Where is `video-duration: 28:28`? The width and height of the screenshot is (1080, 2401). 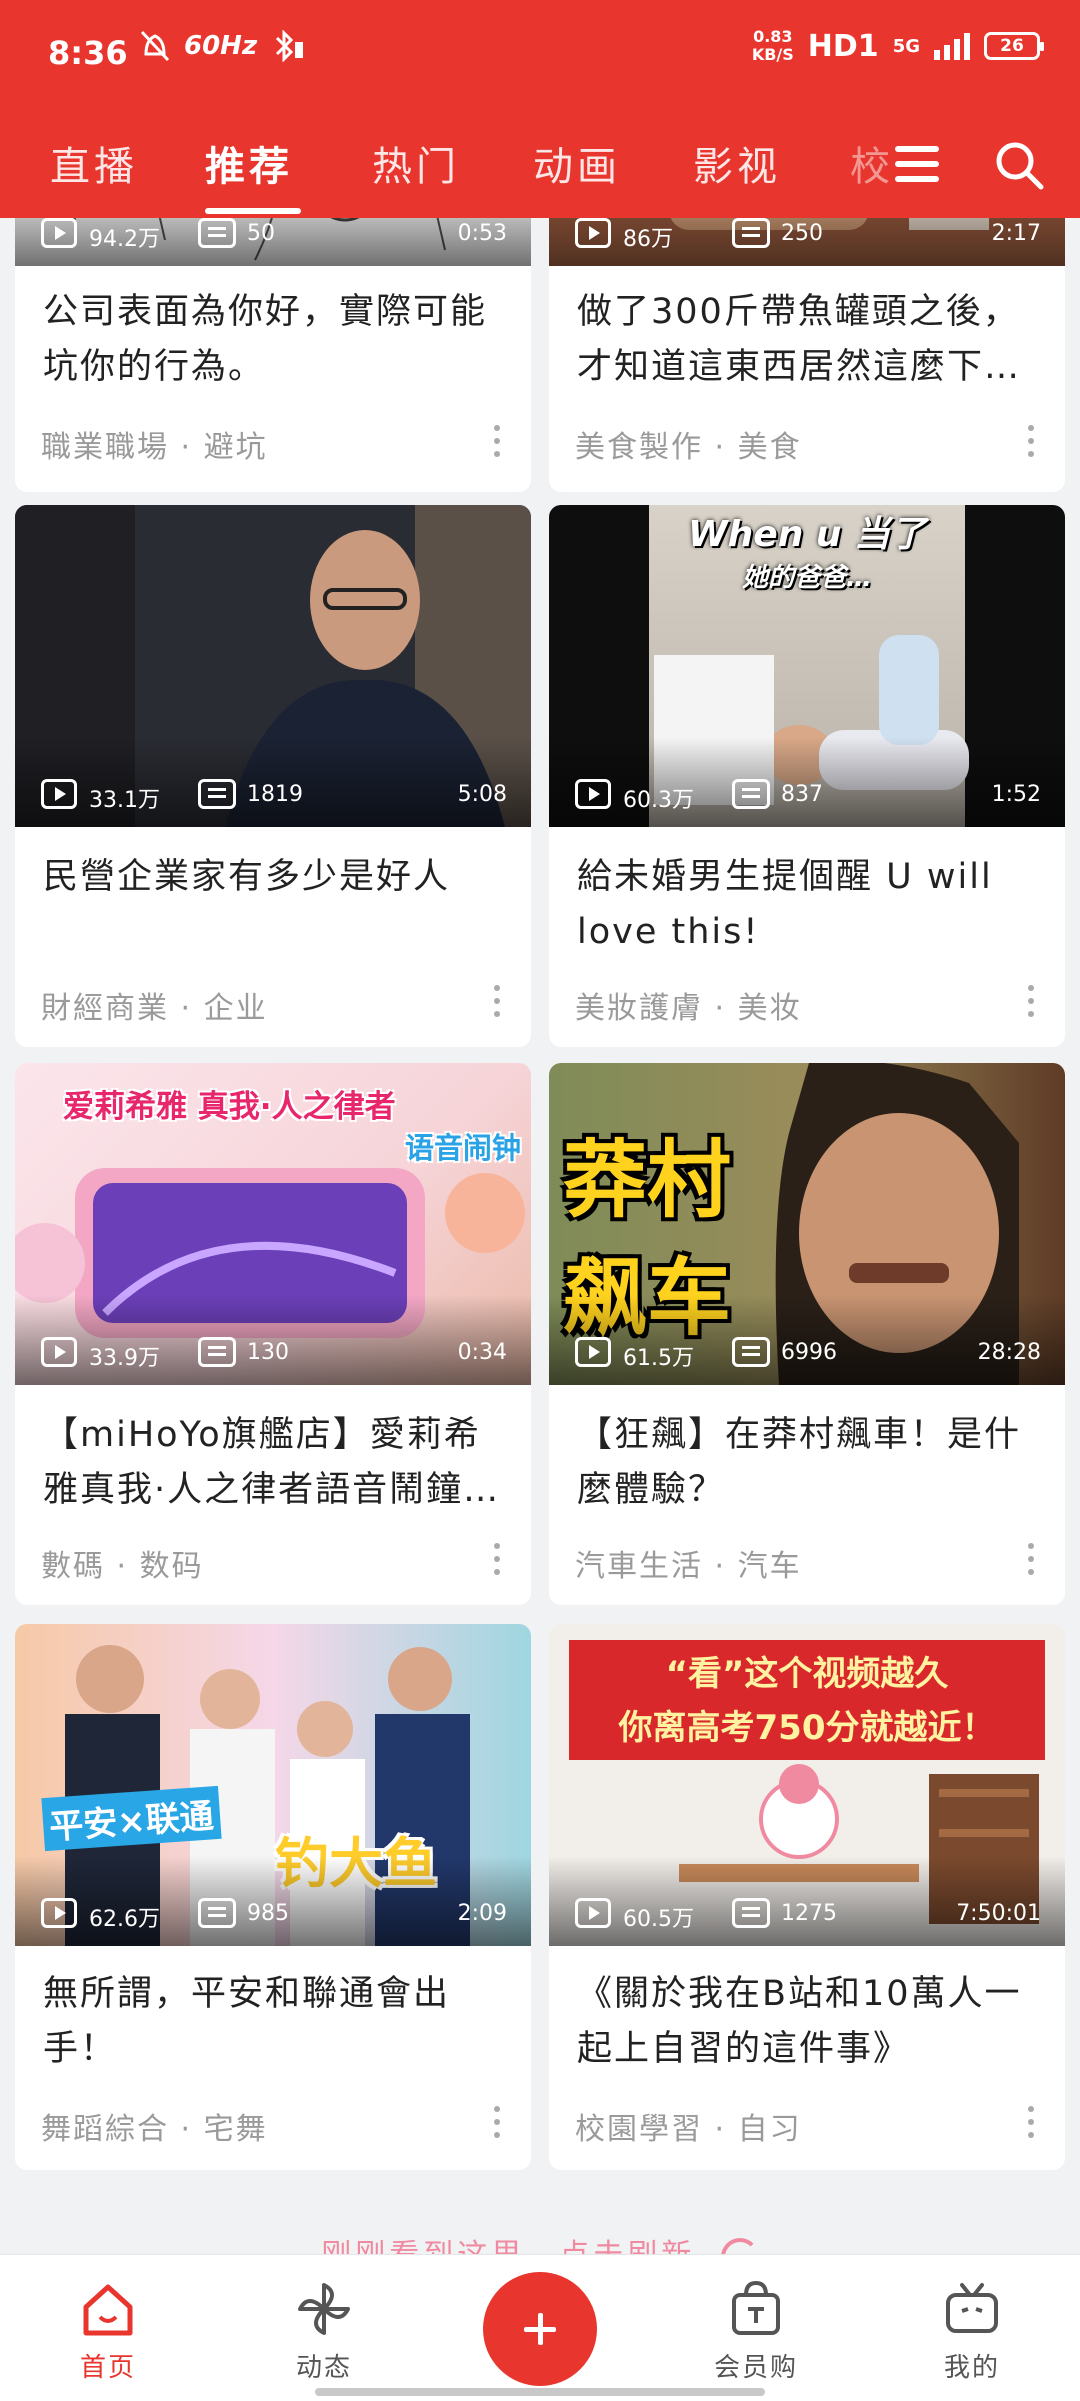
video-duration: 28:28 is located at coordinates (1009, 1352).